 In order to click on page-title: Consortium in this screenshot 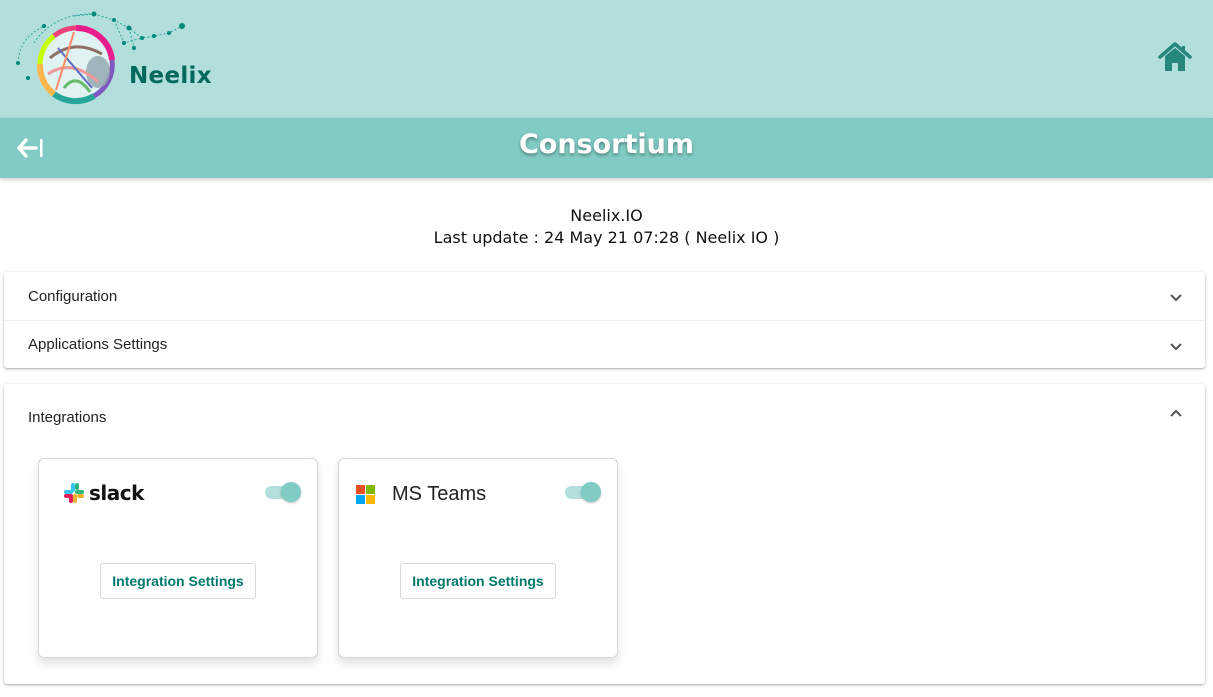, I will do `click(606, 144)`.